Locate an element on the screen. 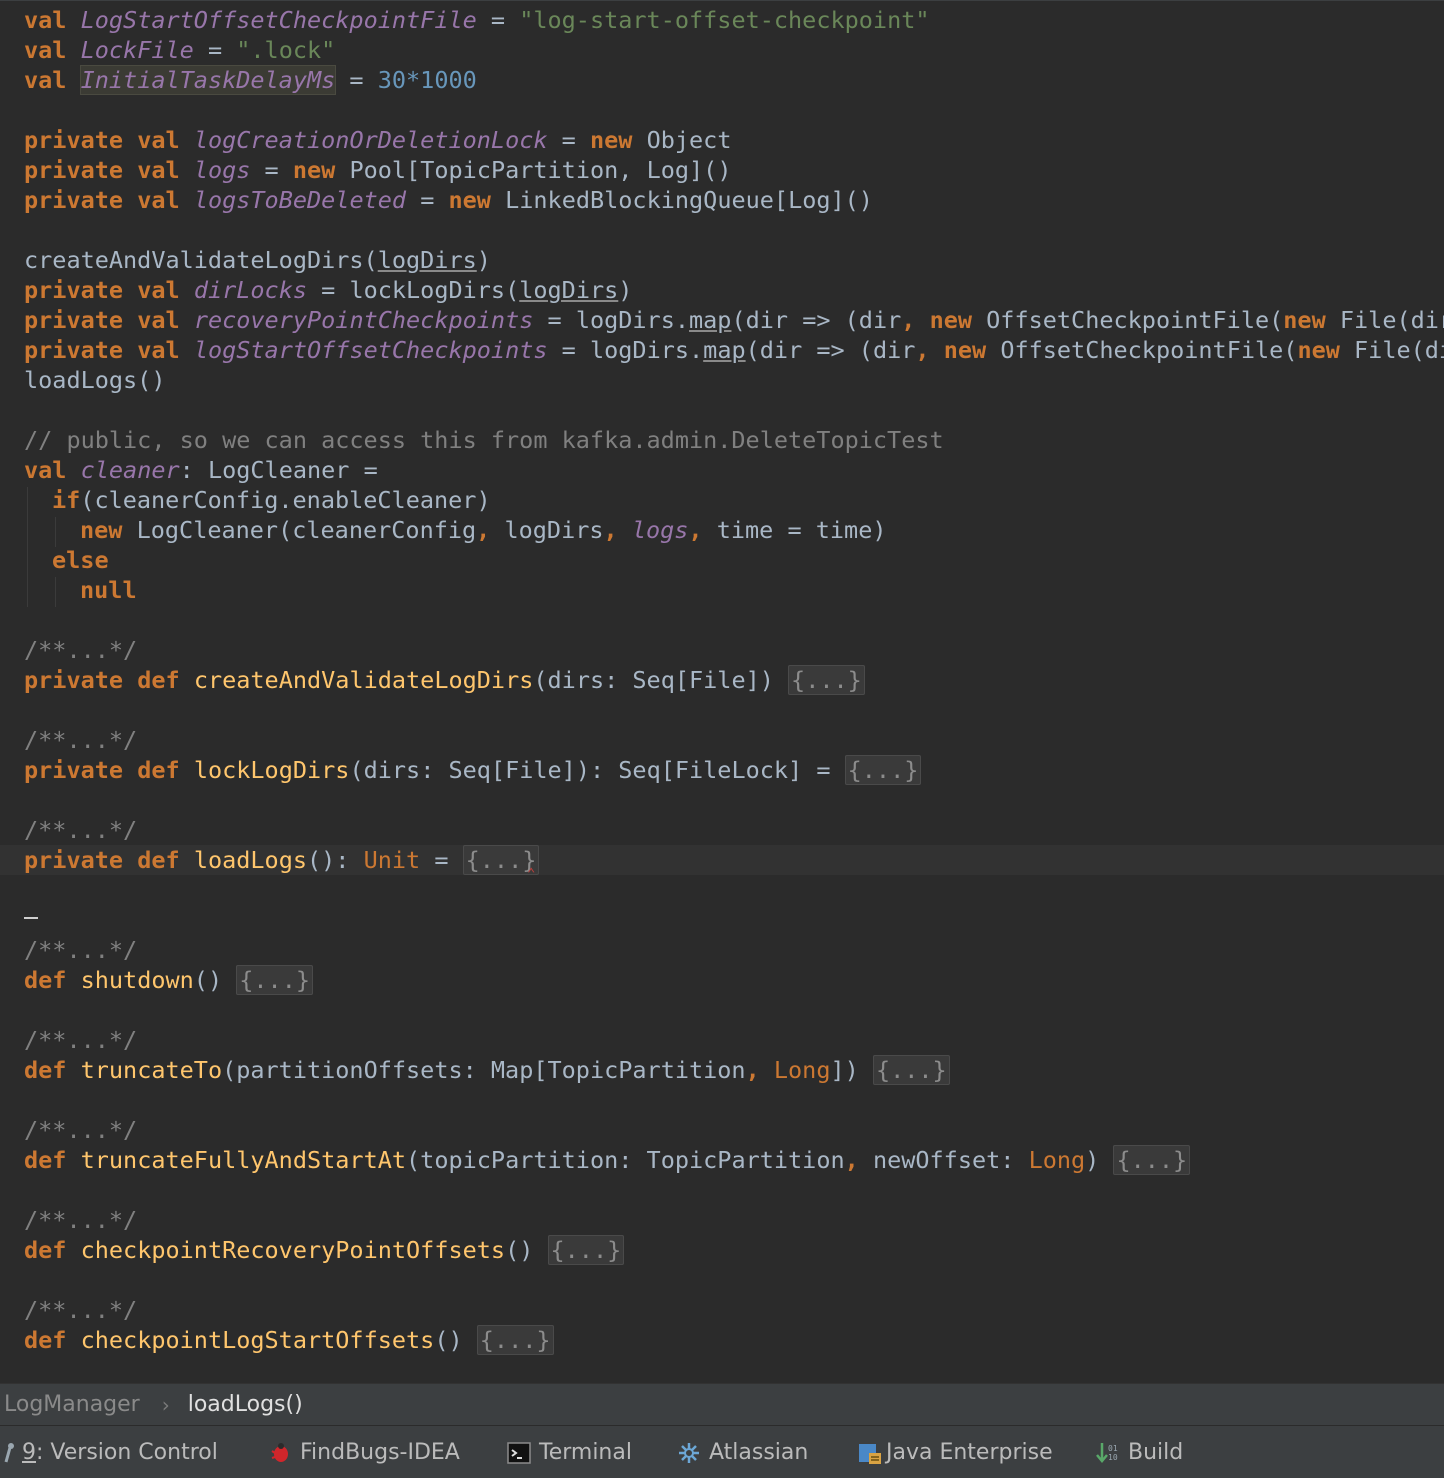 The height and width of the screenshot is (1478, 1444). svg-text: 10 is located at coordinates (1113, 1457).